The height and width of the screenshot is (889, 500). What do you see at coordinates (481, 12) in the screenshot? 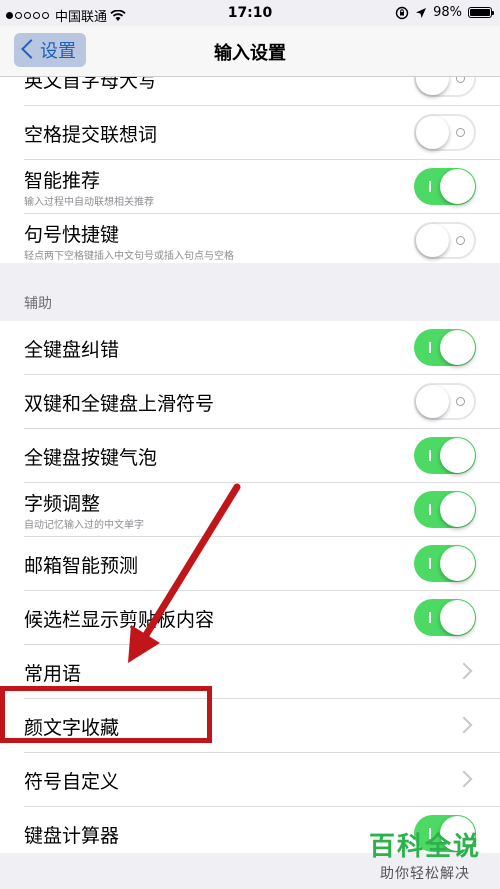
I see `battery-icon` at bounding box center [481, 12].